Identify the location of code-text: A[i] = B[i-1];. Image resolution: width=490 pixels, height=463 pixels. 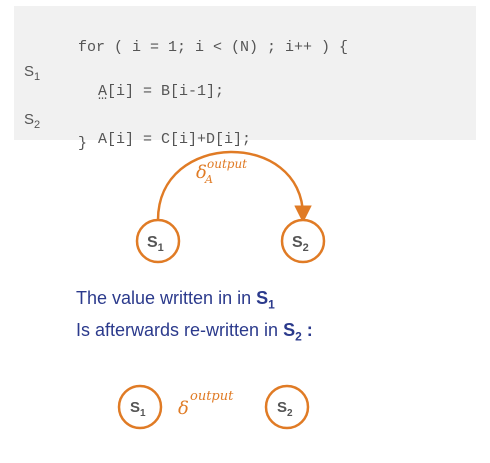
(161, 91).